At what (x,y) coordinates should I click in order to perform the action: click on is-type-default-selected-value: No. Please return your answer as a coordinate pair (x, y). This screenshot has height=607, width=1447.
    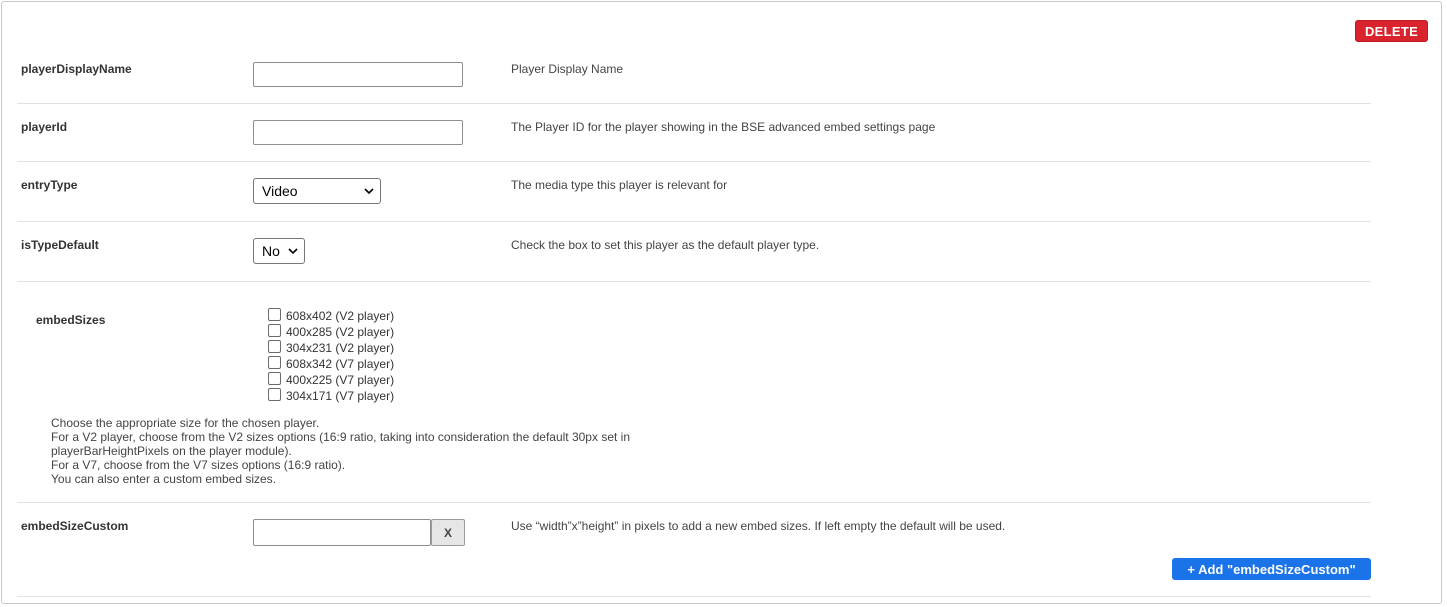
    Looking at the image, I should click on (271, 251).